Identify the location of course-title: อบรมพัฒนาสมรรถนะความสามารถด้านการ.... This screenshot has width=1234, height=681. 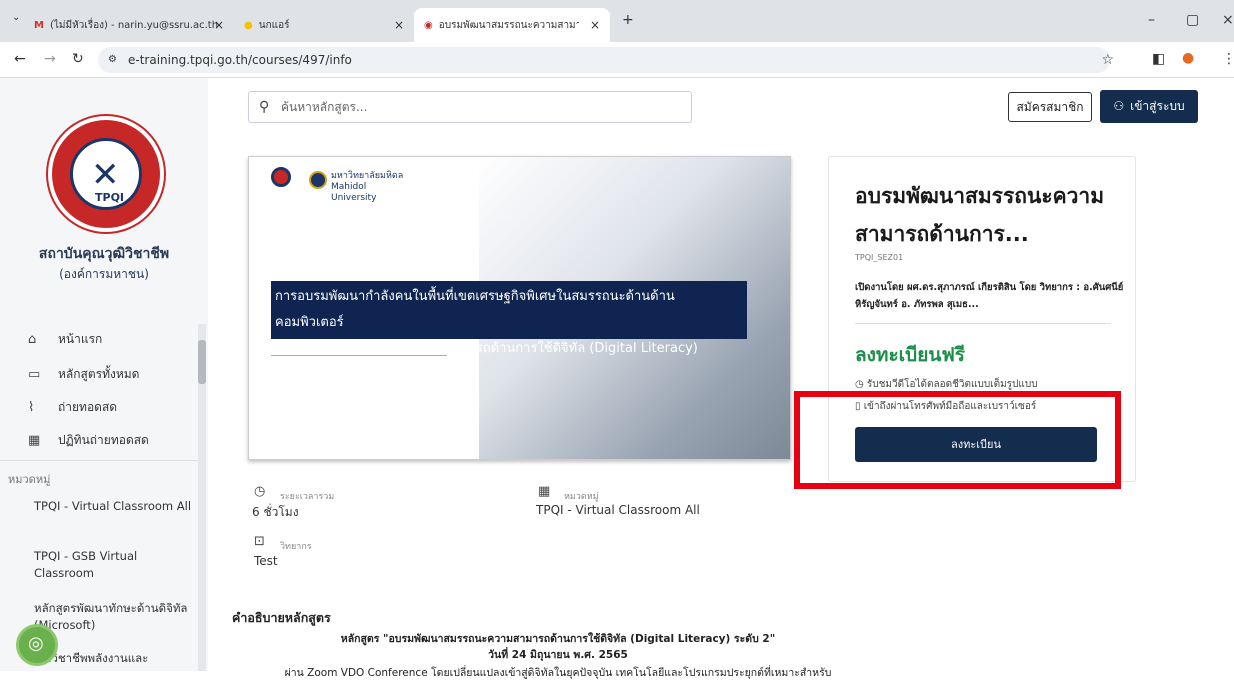
(980, 215).